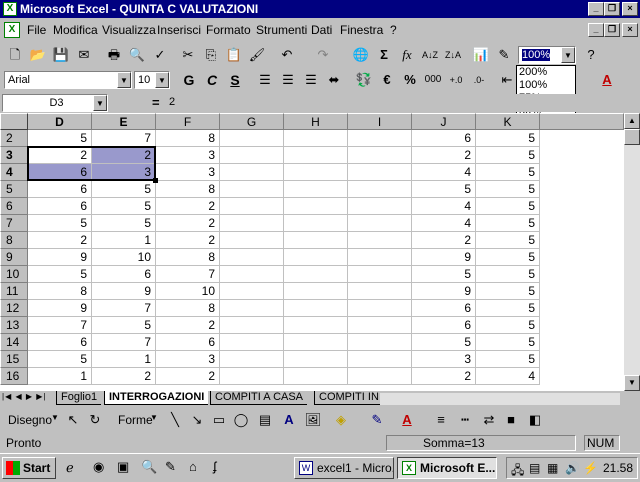 This screenshot has height=482, width=640. Describe the element at coordinates (188, 359) in the screenshot. I see `cell-f15: 3` at that location.